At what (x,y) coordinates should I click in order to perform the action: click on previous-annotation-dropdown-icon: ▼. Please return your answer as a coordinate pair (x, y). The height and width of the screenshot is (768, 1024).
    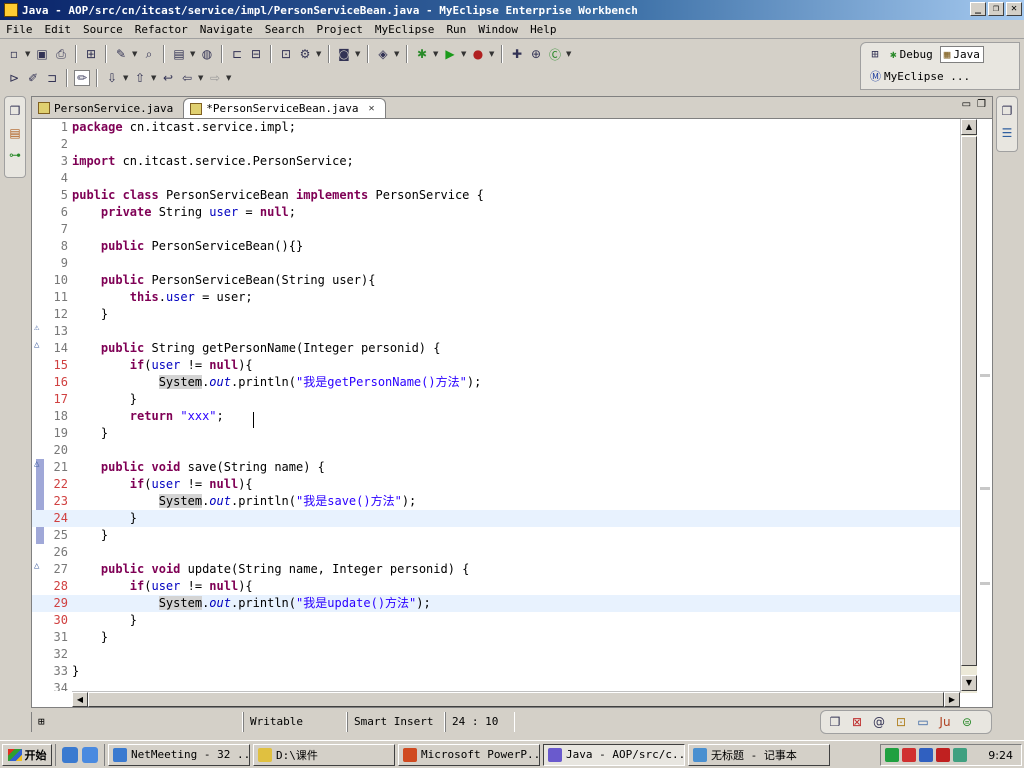
    Looking at the image, I should click on (154, 78).